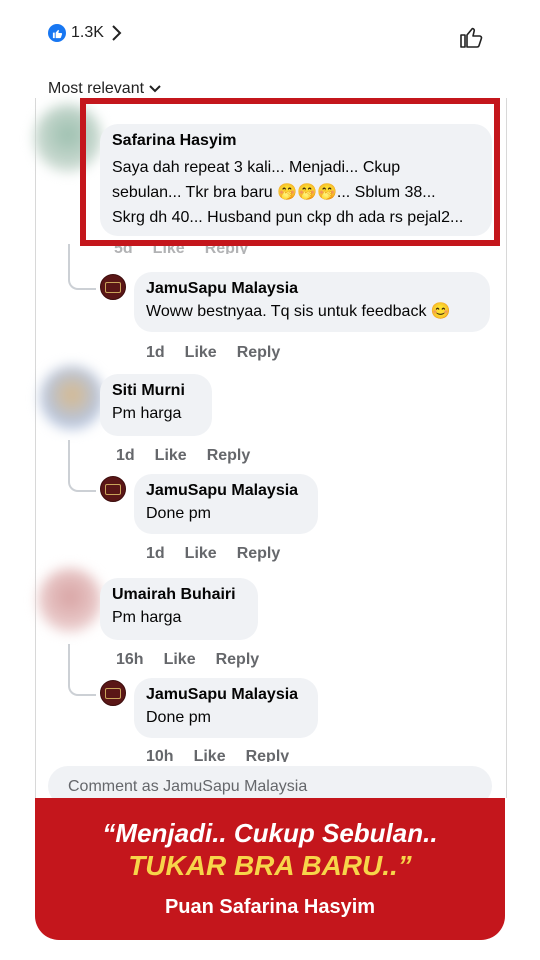 The width and height of the screenshot is (540, 960). I want to click on banner-customer-name: Puan Safarina Hasyim, so click(270, 907).